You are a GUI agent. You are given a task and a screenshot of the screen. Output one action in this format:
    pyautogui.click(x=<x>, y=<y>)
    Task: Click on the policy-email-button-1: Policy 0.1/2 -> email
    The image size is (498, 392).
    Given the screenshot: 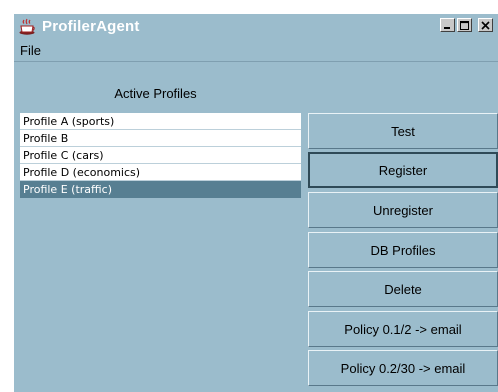 What is the action you would take?
    pyautogui.click(x=403, y=329)
    